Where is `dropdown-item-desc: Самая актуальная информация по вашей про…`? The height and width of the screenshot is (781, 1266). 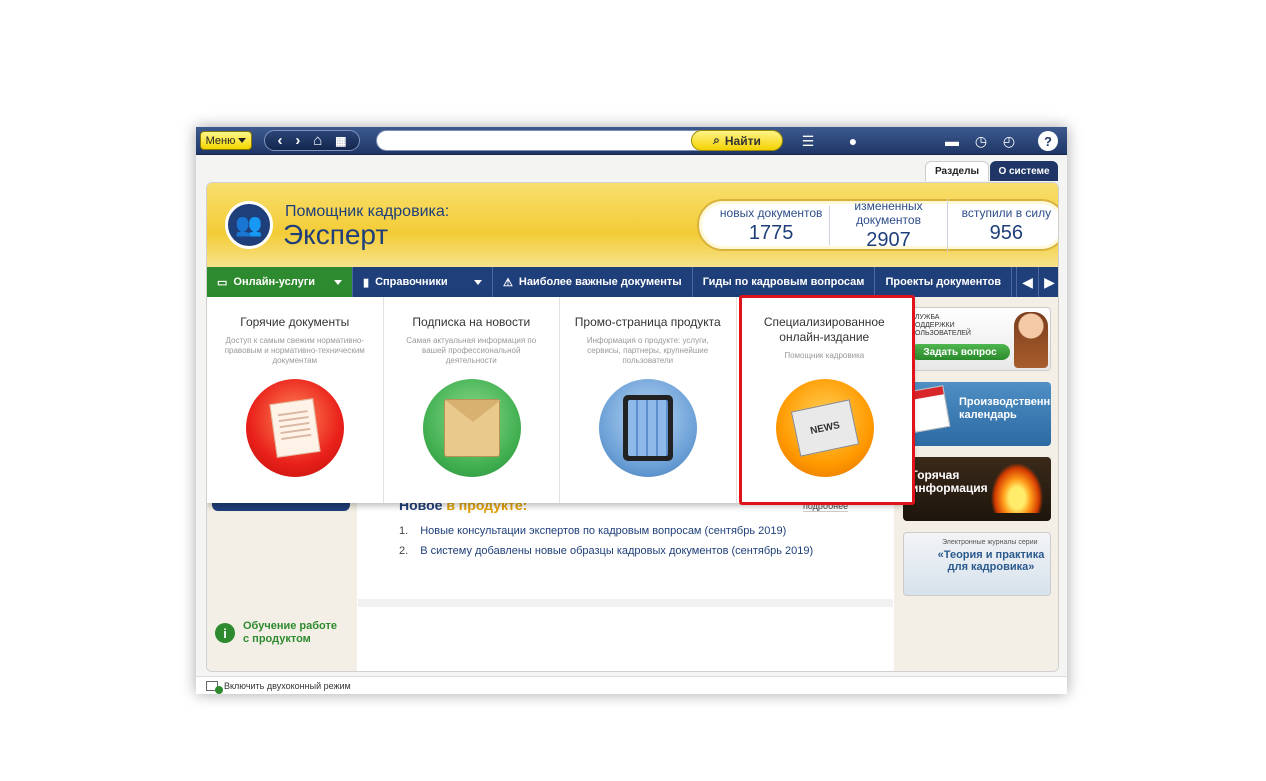
dropdown-item-desc: Самая актуальная информация по вашей про… is located at coordinates (471, 350).